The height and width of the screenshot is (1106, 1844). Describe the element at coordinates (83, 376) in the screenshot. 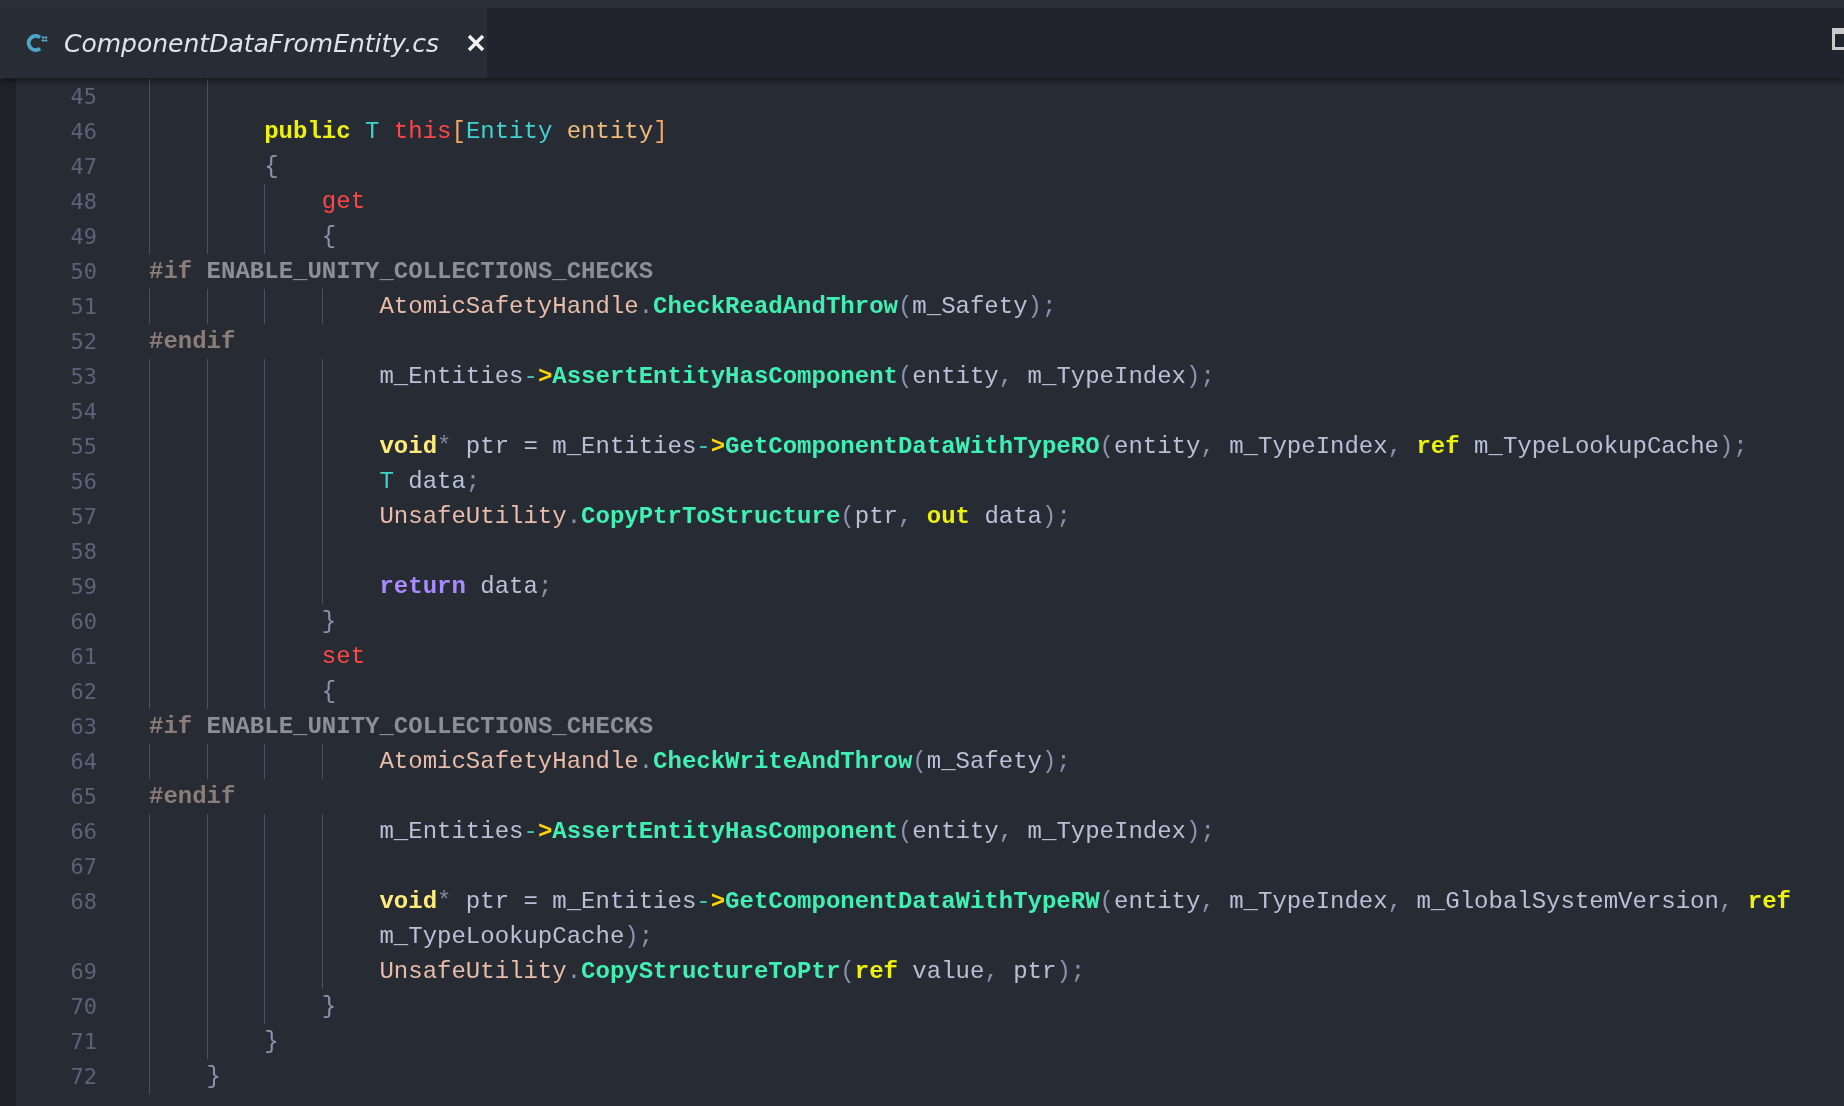

I see `line-number: 53` at that location.